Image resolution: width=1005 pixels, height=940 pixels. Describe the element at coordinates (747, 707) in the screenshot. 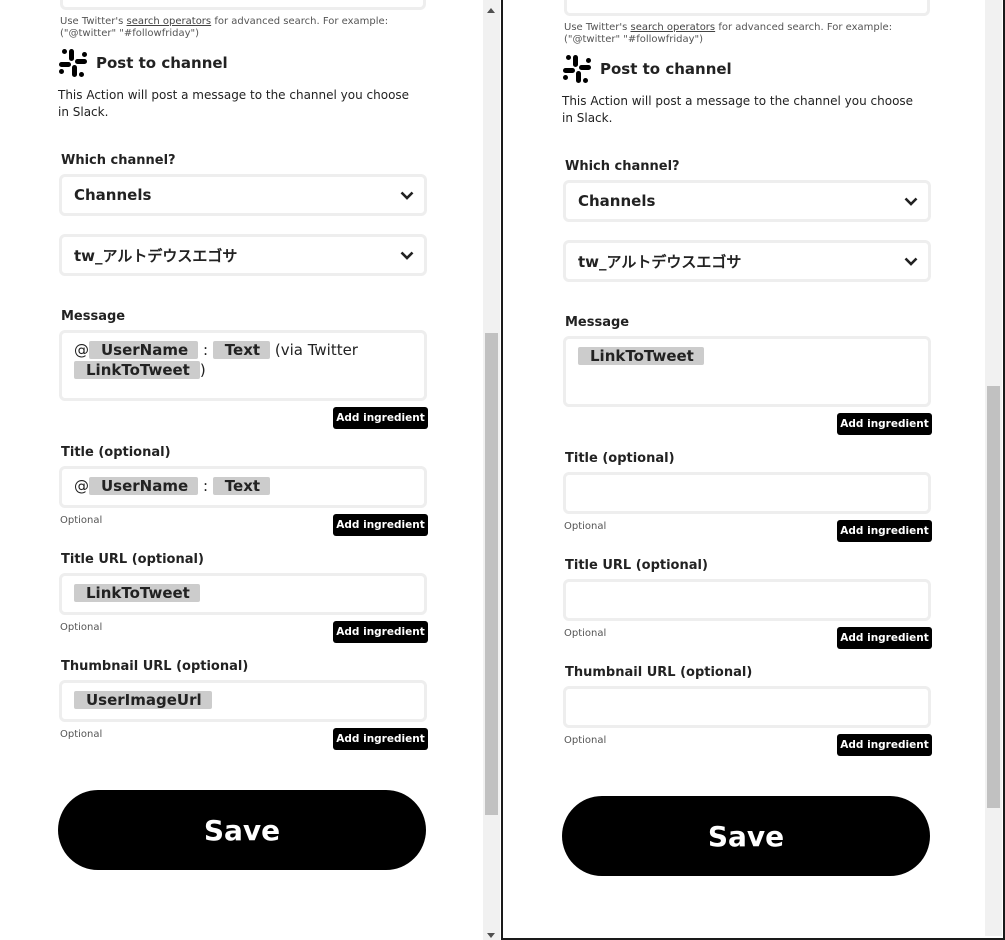

I see `thumbnail-url-input` at that location.